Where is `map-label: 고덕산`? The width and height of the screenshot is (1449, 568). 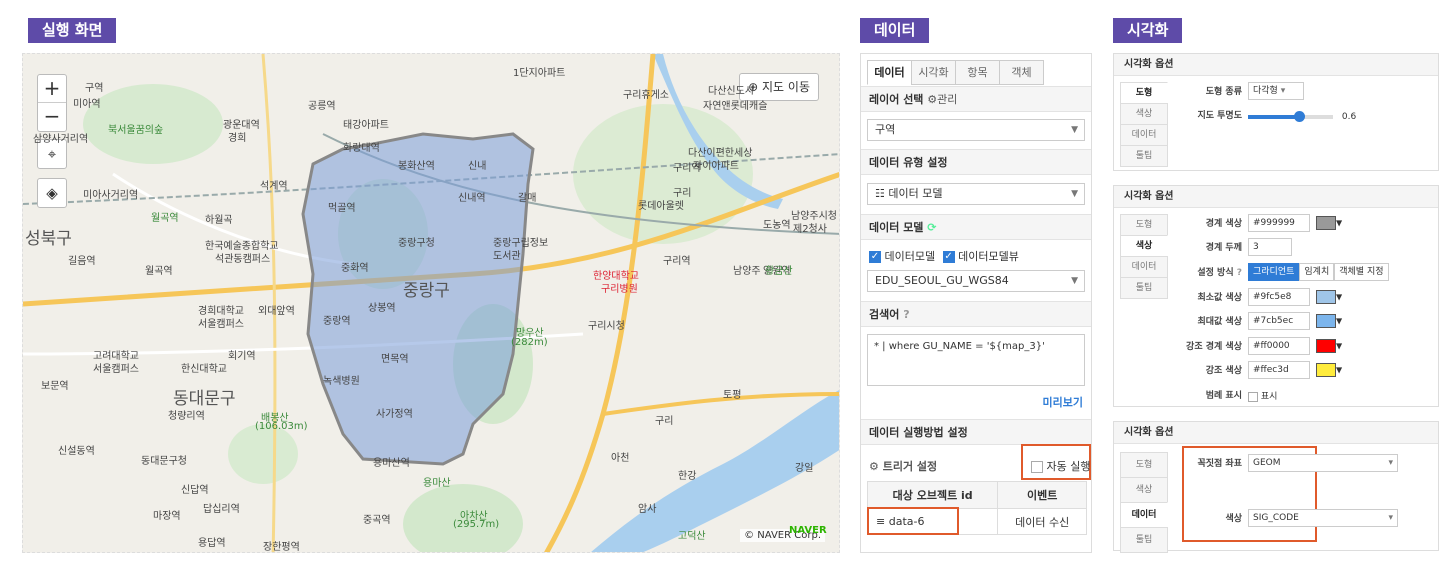 map-label: 고덕산 is located at coordinates (692, 536).